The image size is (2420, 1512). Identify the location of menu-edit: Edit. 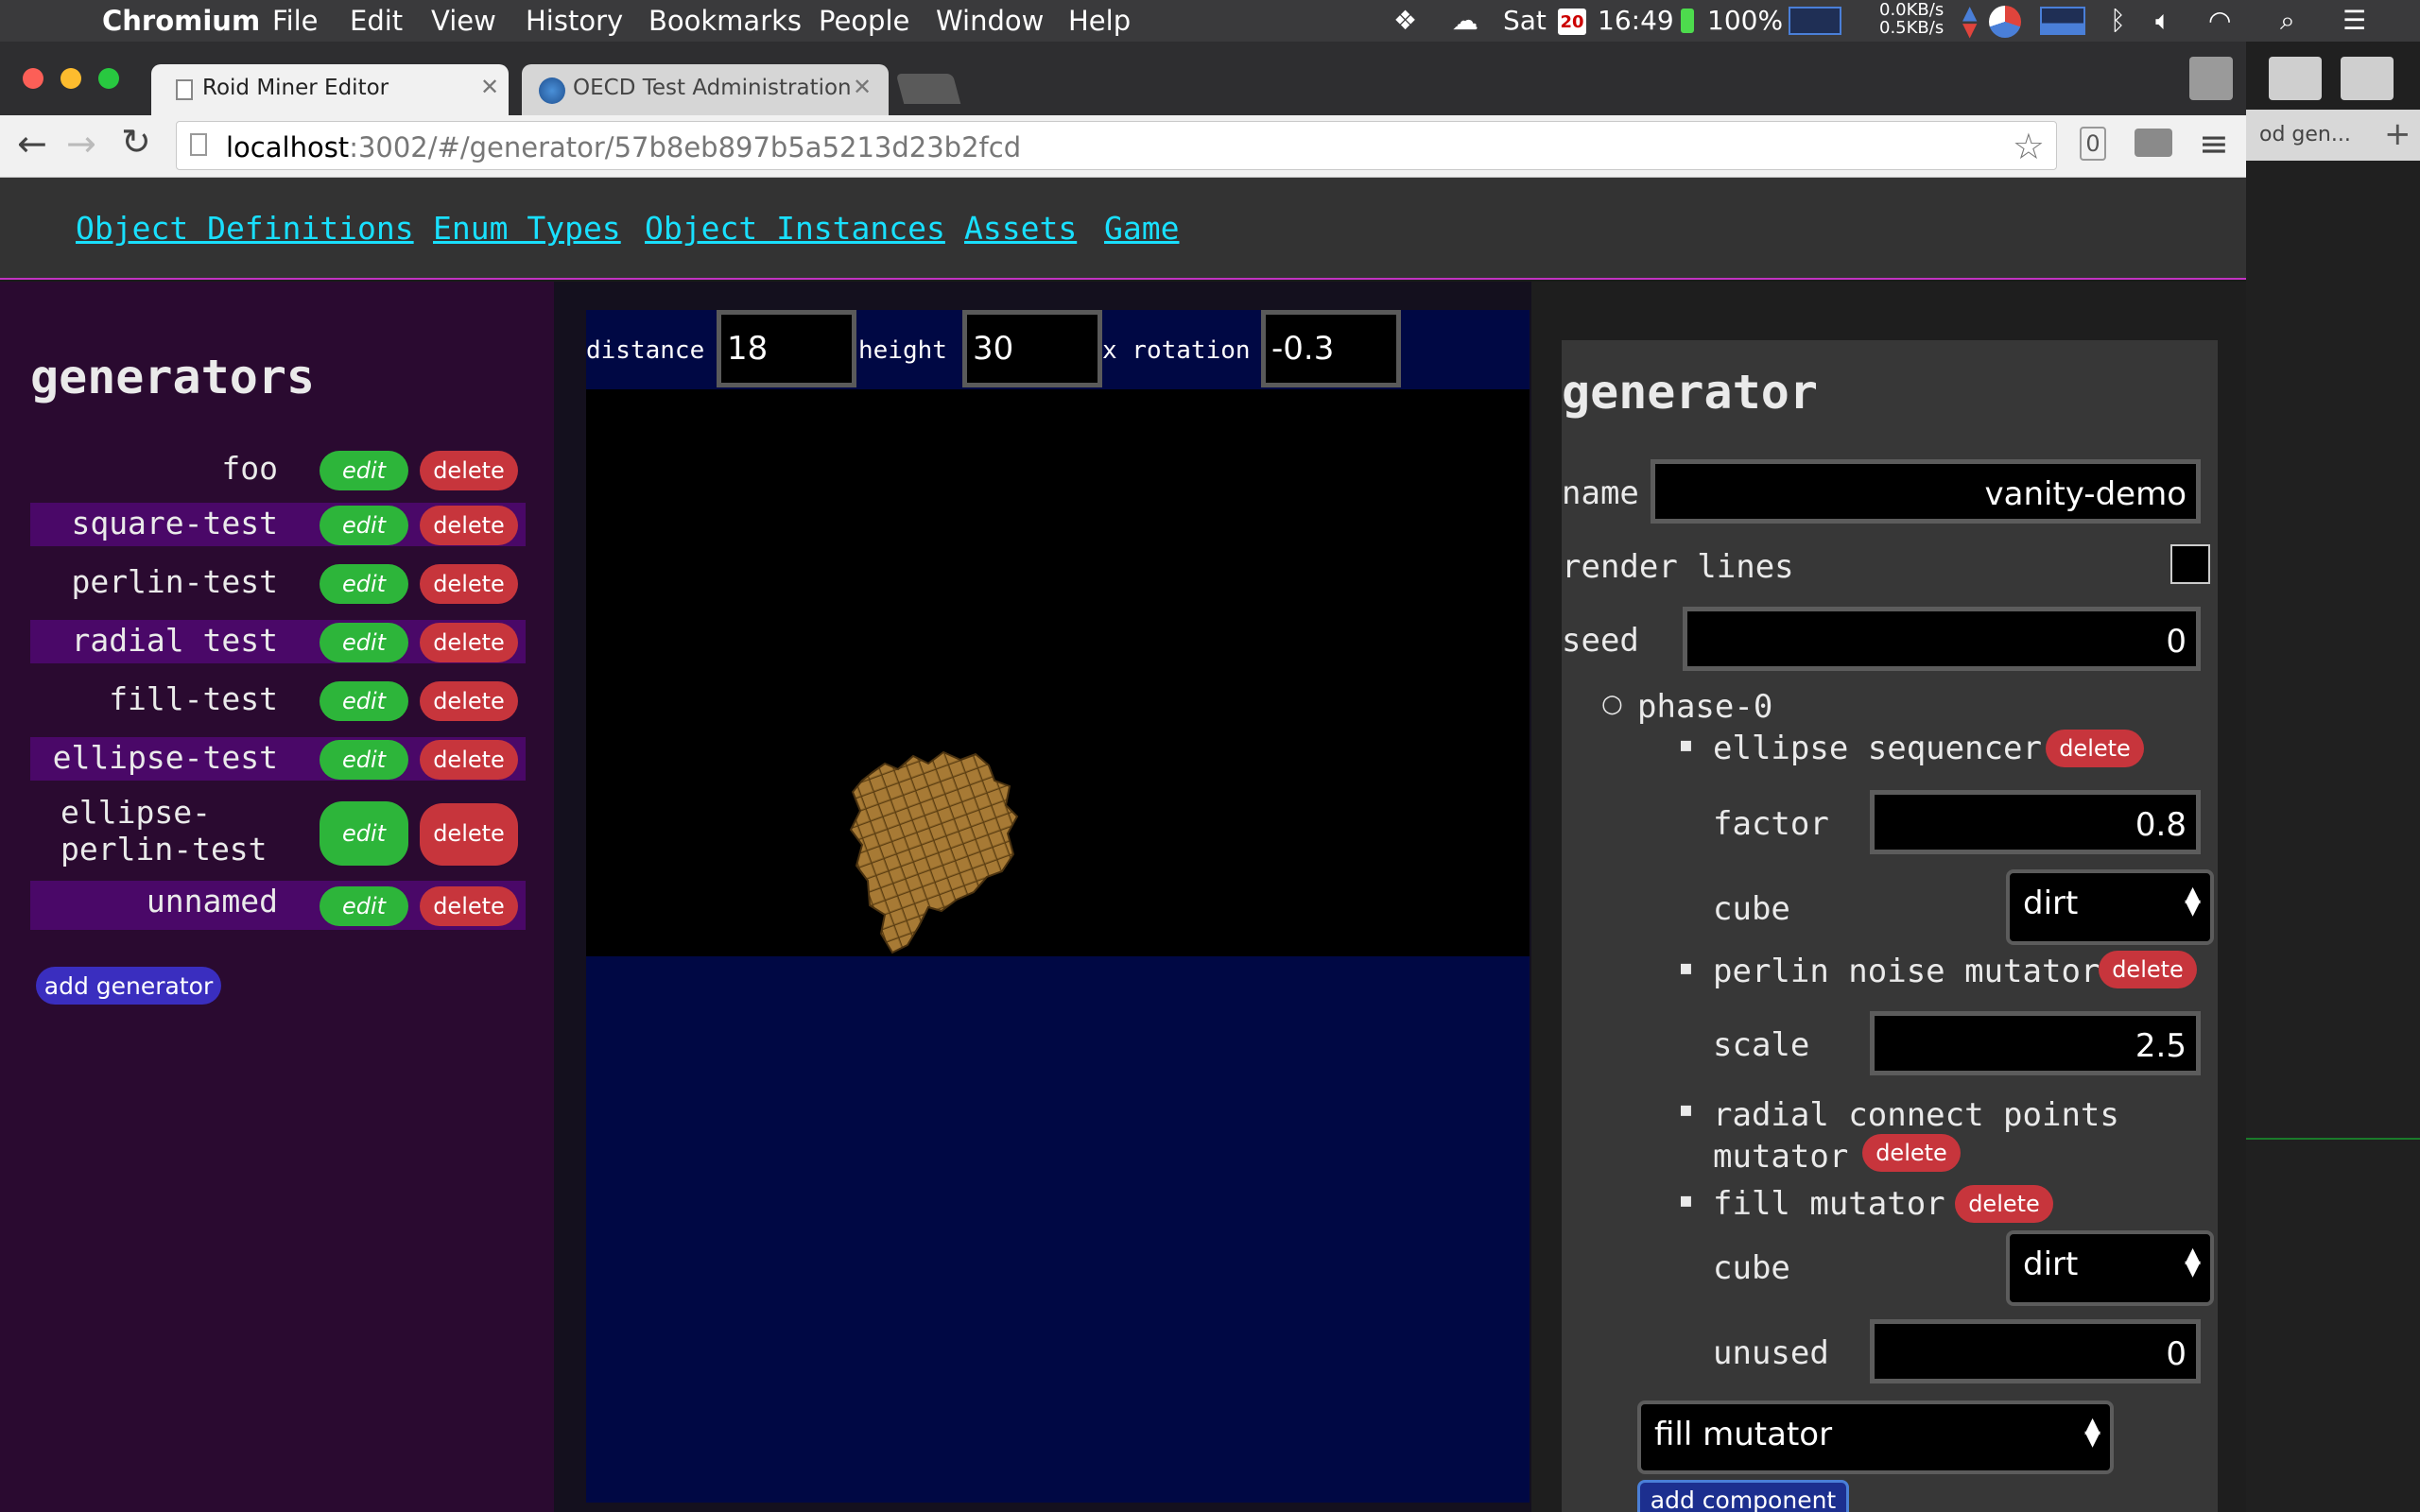
(376, 21).